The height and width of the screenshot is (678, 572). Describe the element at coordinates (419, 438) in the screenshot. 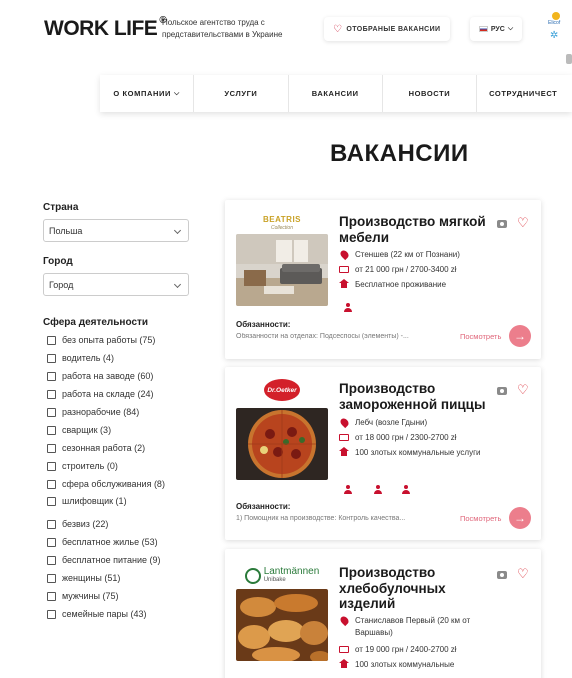

I see `salary-row: от 18 000 грн / 2300-2700 zł` at that location.